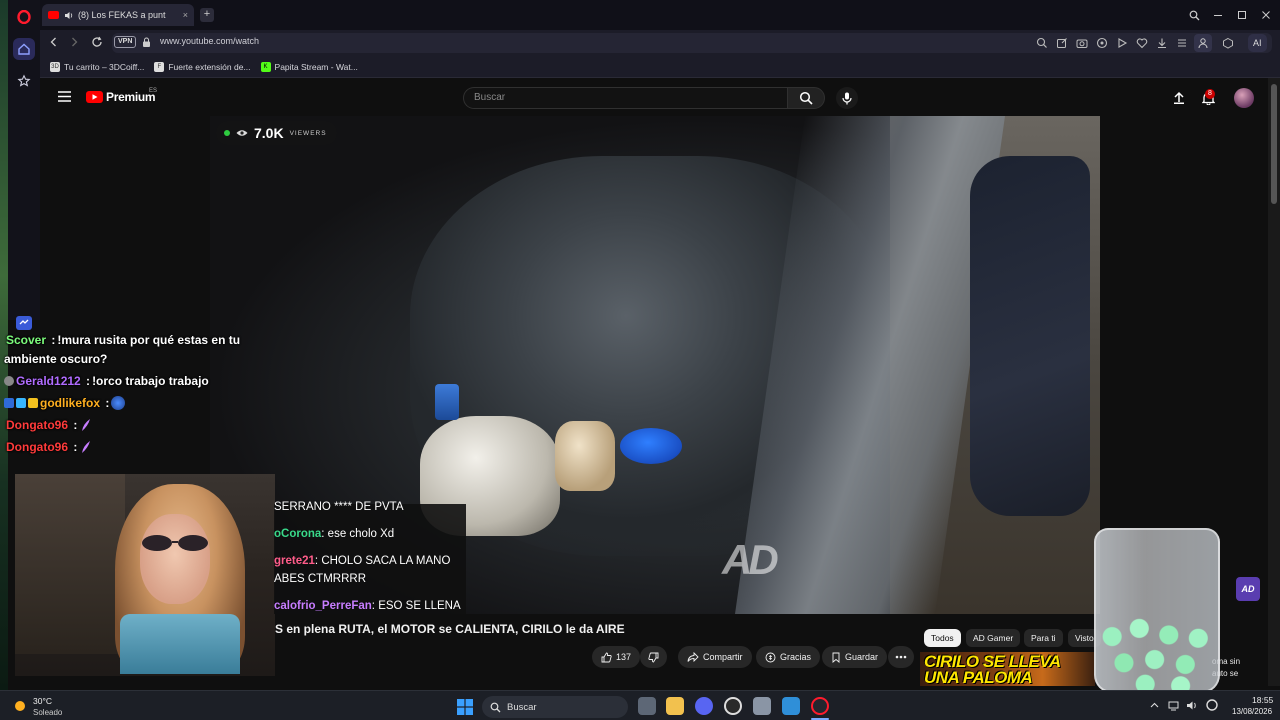 Image resolution: width=1280 pixels, height=720 pixels. Describe the element at coordinates (1082, 43) in the screenshot. I see `camera-snapshot-icon` at that location.